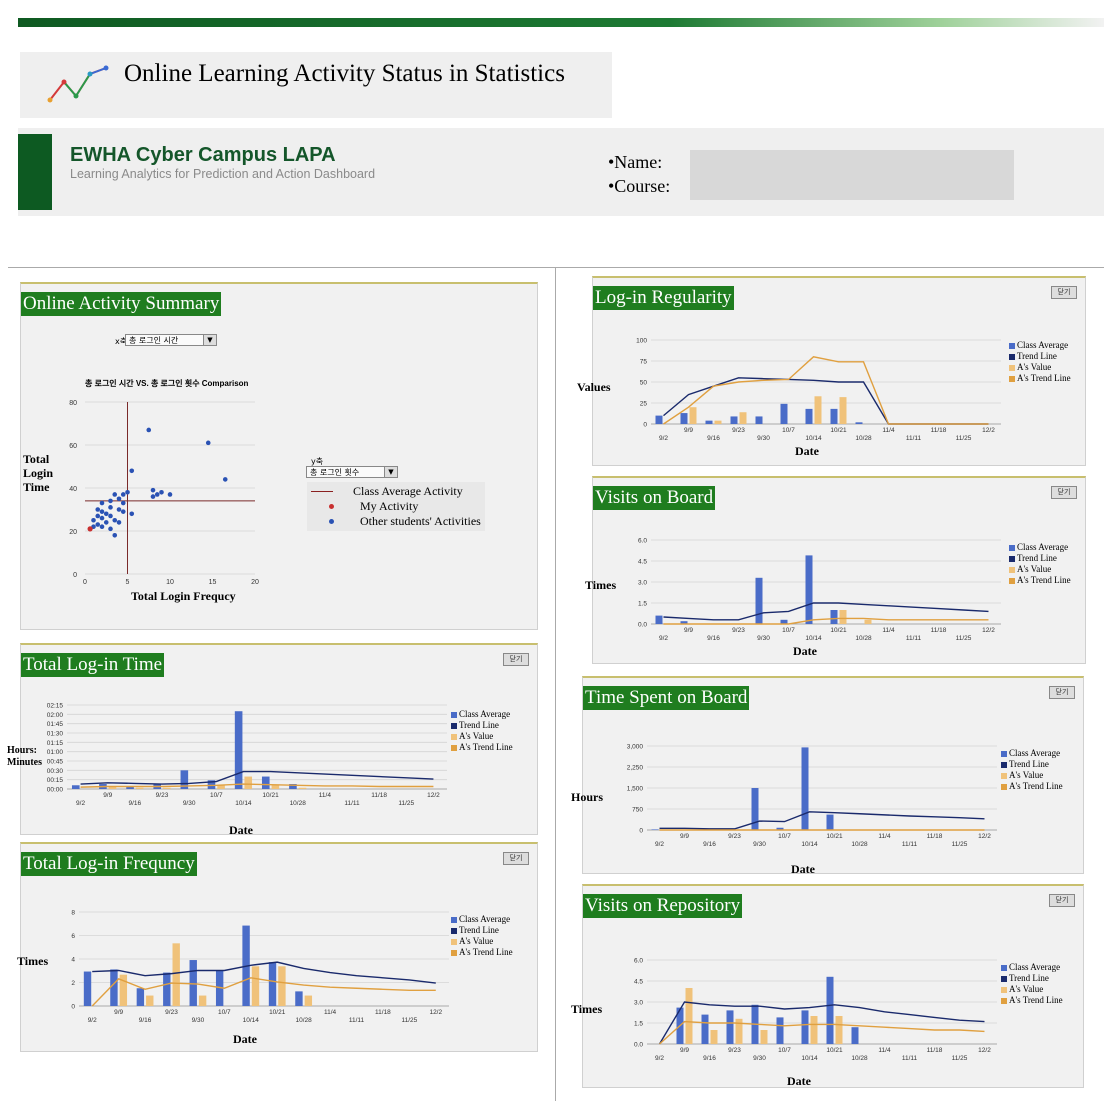  I want to click on x-axis-select: 총 로그인 시간 ▼, so click(171, 340).